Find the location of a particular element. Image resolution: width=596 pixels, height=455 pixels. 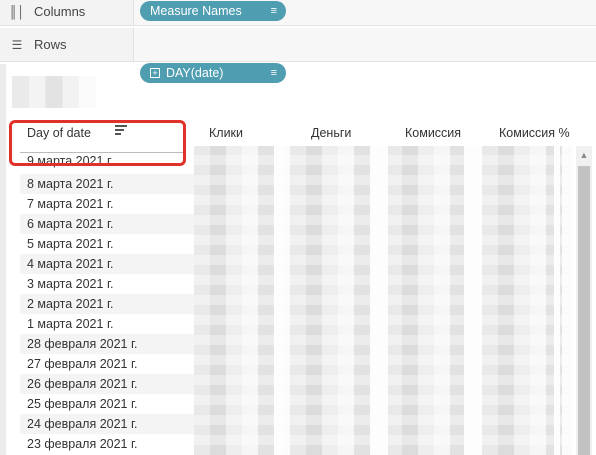

header-commission-pct: Комиссия % is located at coordinates (534, 133).